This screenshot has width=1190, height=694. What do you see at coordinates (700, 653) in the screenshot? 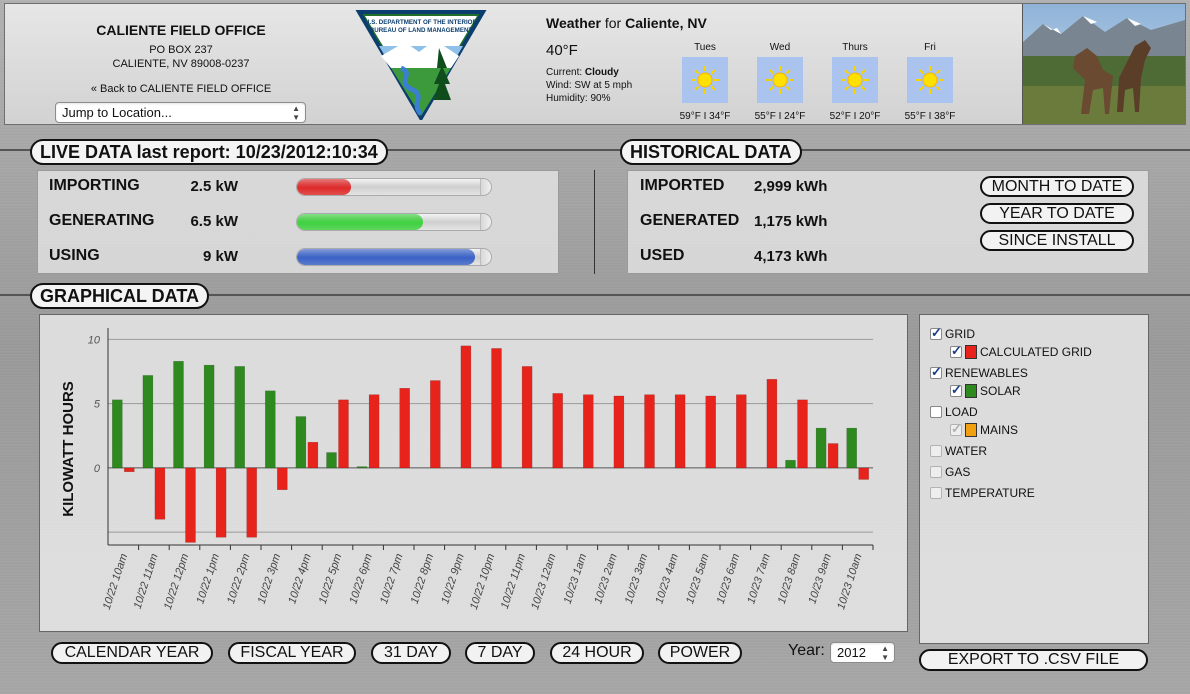
I see `power-button: POWER` at bounding box center [700, 653].